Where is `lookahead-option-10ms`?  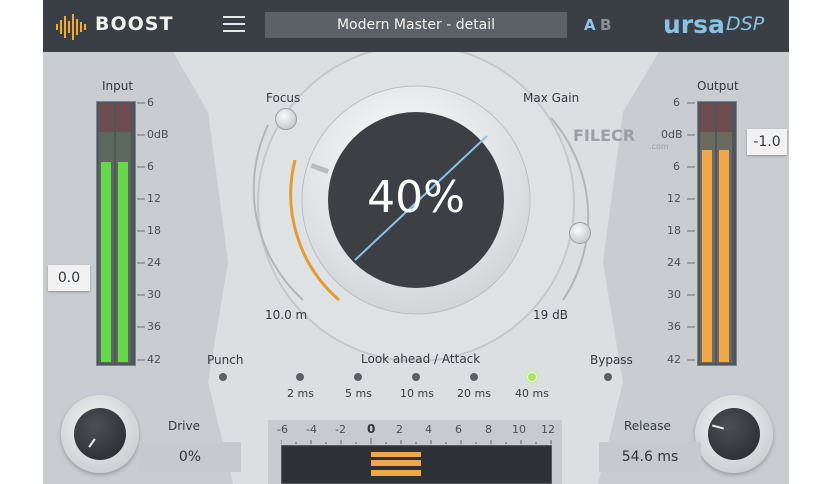
lookahead-option-10ms is located at coordinates (416, 377).